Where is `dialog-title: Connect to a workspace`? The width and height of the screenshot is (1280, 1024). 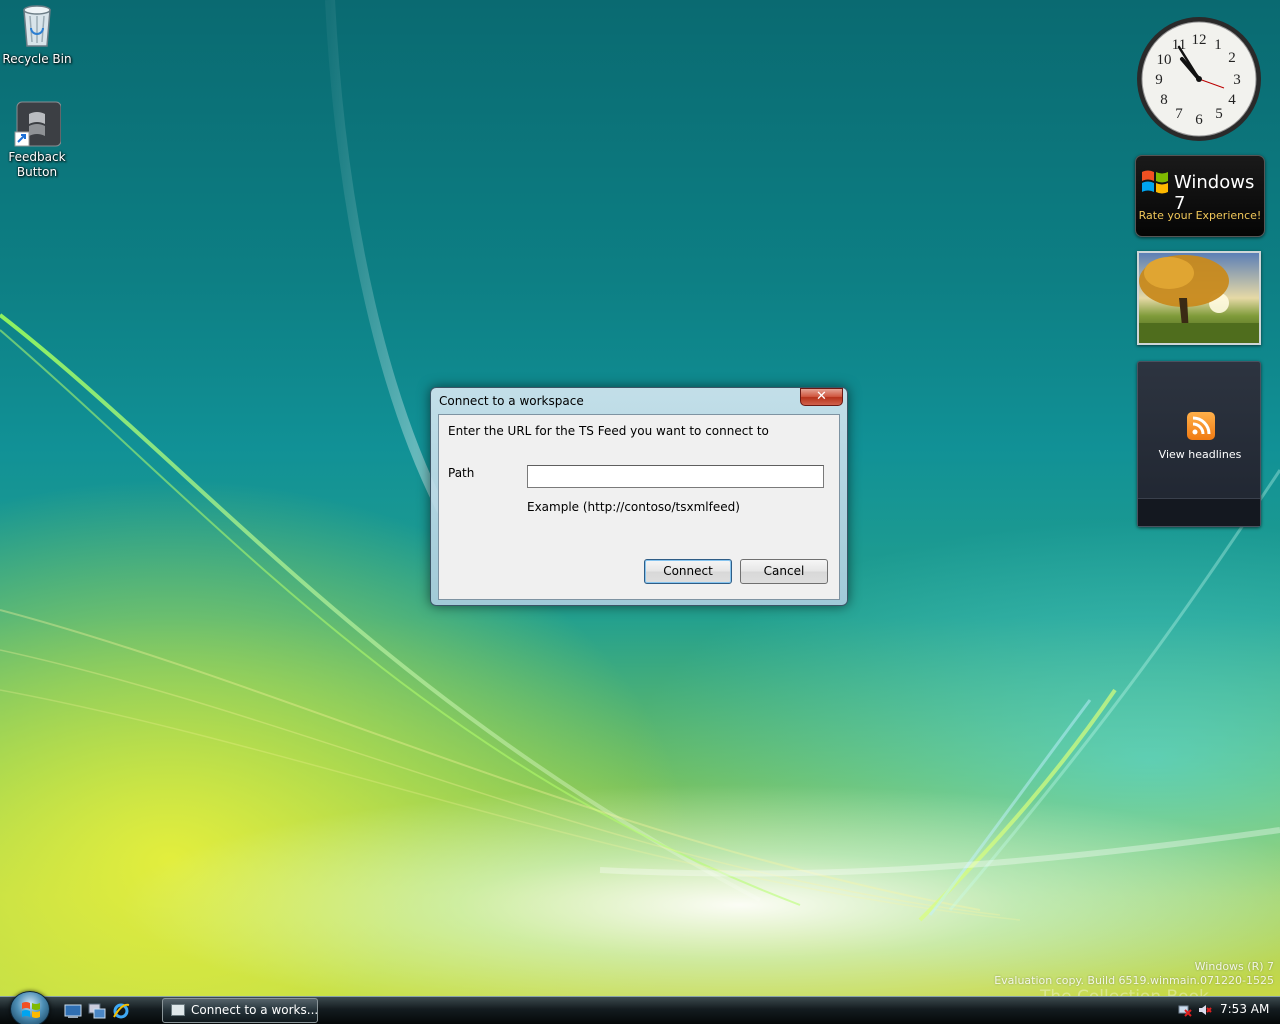
dialog-title: Connect to a workspace is located at coordinates (511, 401).